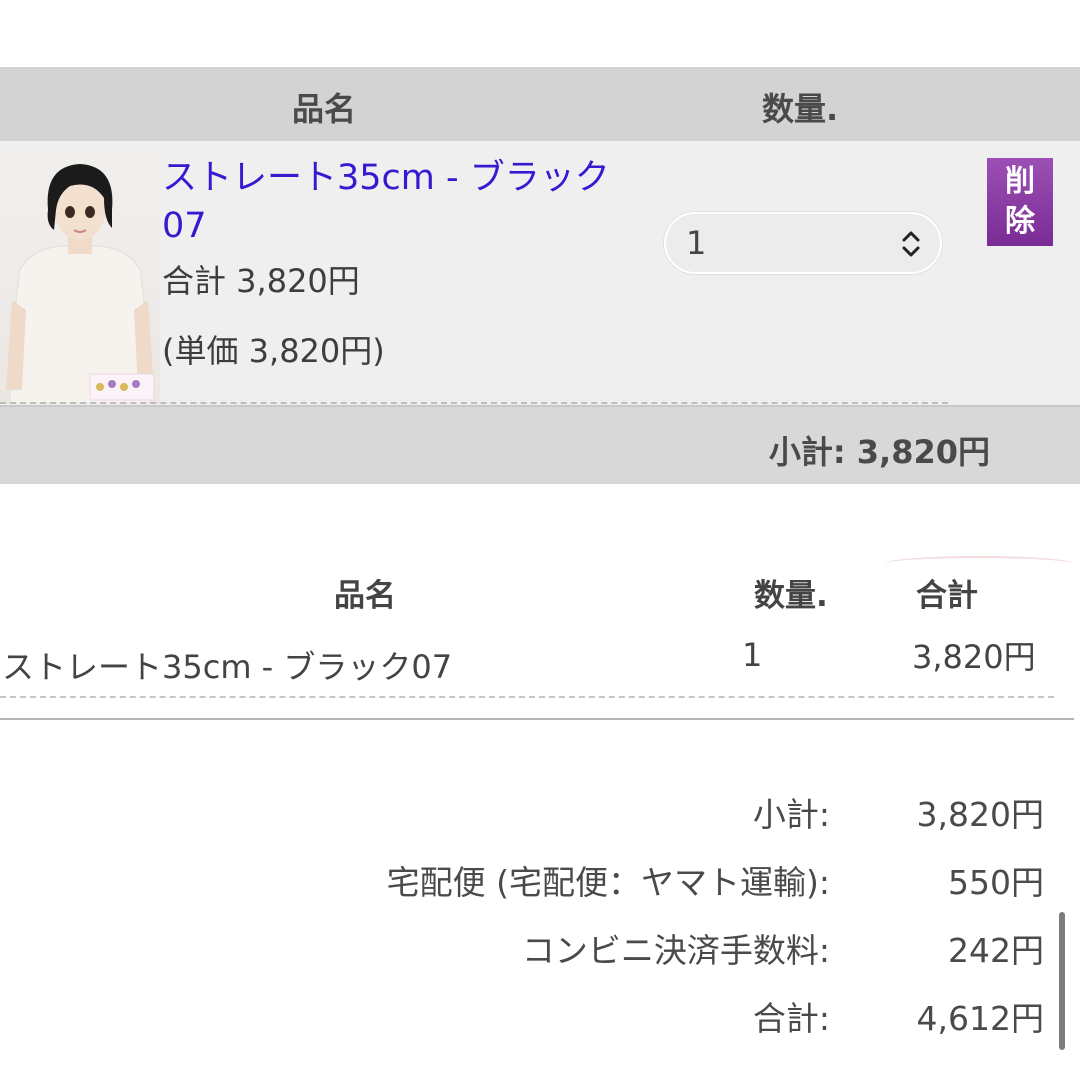  Describe the element at coordinates (273, 351) in the screenshot. I see `item-unit-price: (単価 3,820円)` at that location.